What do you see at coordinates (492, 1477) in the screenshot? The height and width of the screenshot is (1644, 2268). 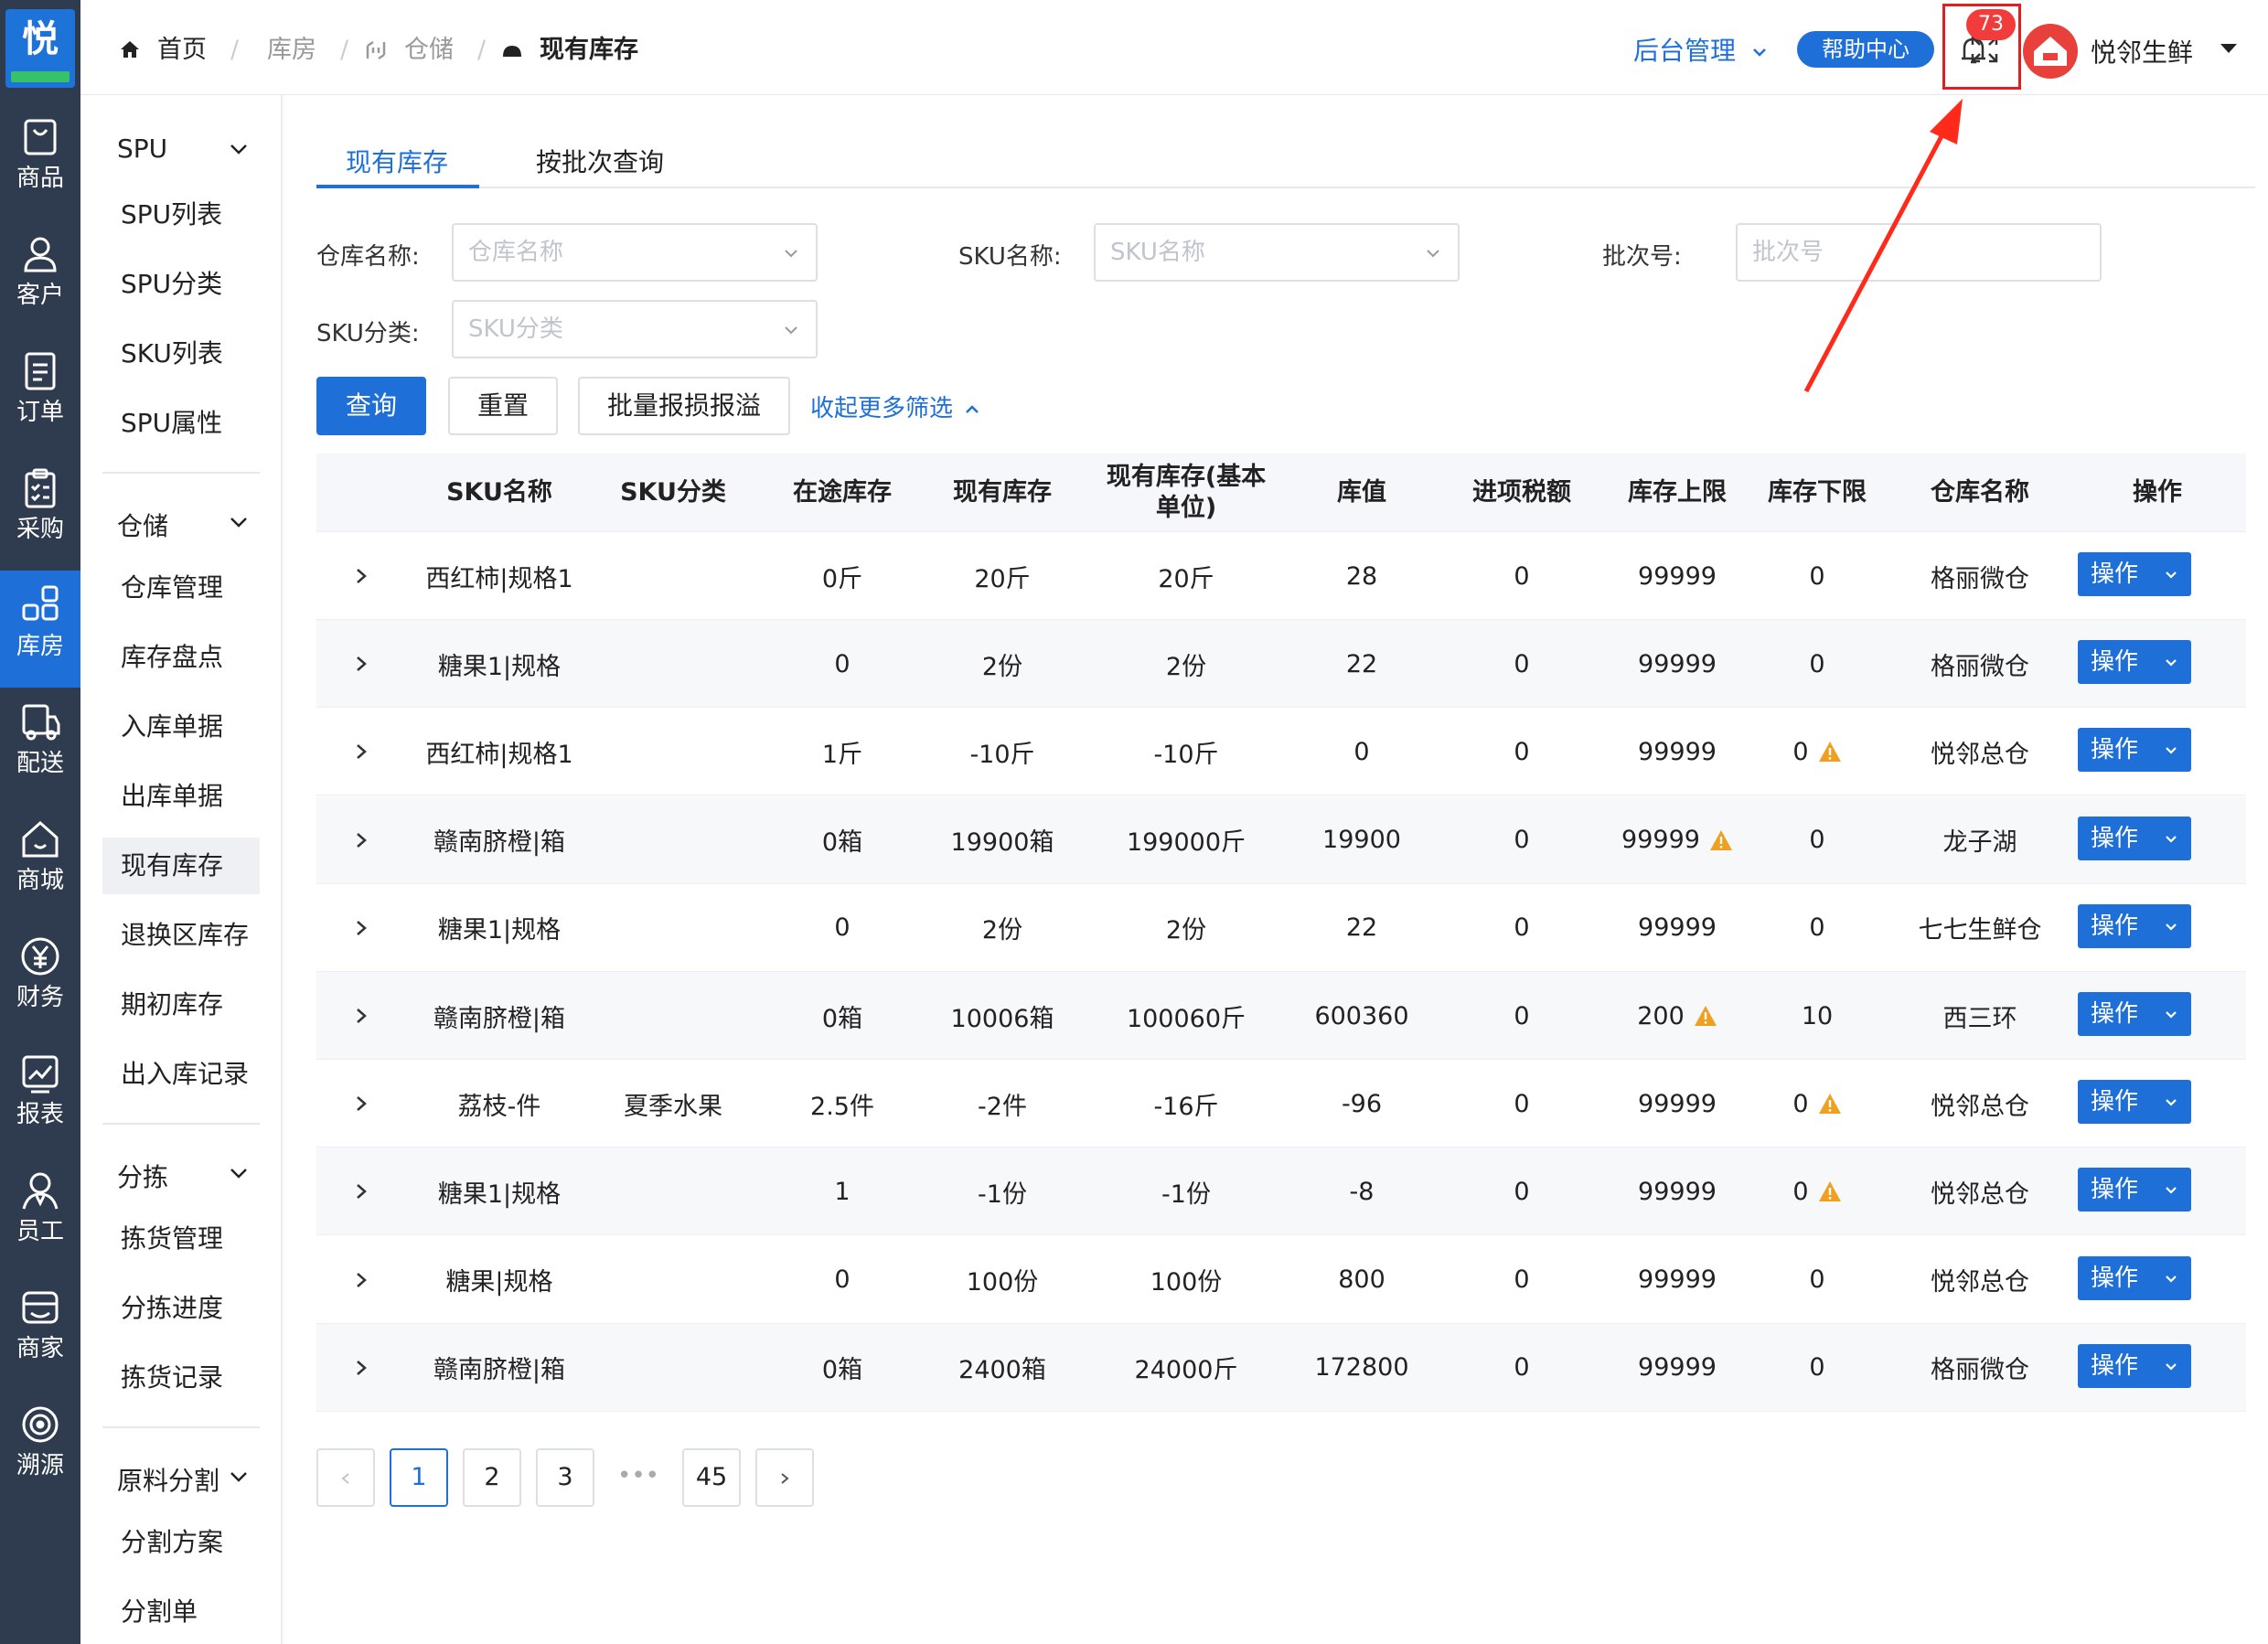 I see `page-button-2: 2` at bounding box center [492, 1477].